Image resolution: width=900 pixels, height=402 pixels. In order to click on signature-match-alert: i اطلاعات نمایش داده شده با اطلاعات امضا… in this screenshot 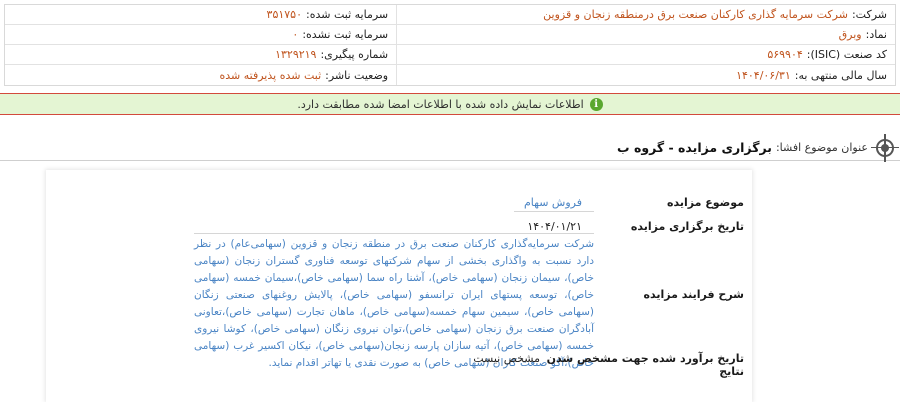, I will do `click(450, 104)`.